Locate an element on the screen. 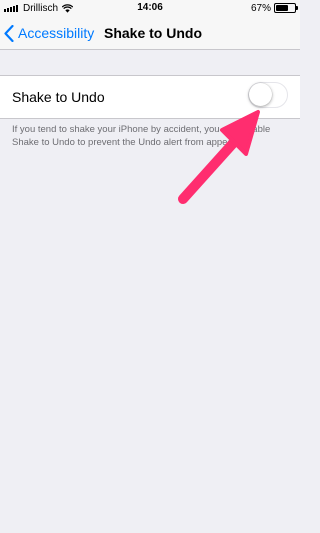  navigation-bar: Accessibility Shake to Undo is located at coordinates (150, 33).